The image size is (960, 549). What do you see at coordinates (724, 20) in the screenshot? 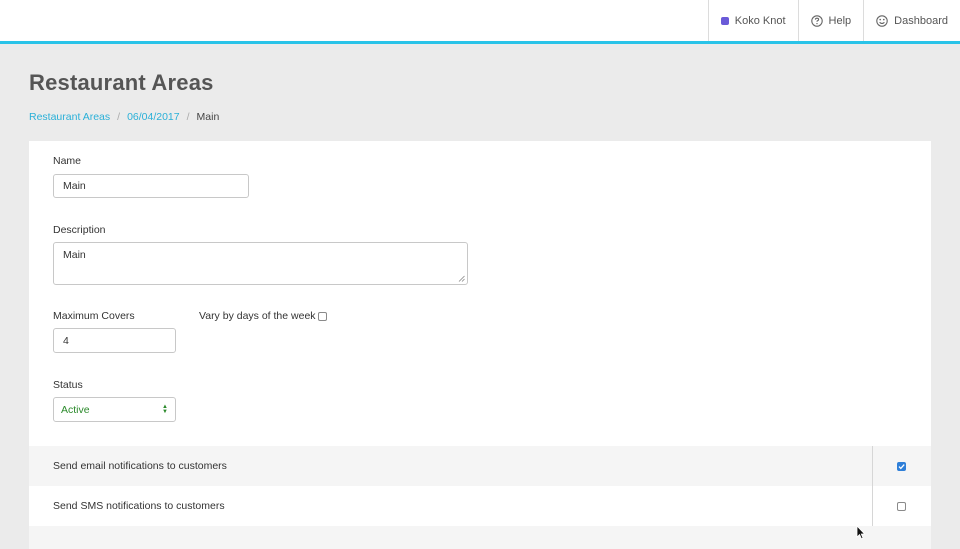
I see `restaurant-color-icon` at bounding box center [724, 20].